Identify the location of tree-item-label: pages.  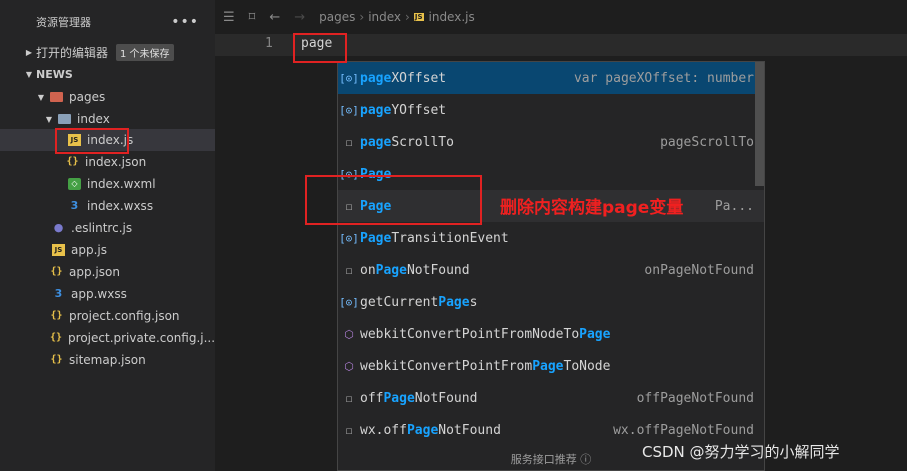
(87, 97).